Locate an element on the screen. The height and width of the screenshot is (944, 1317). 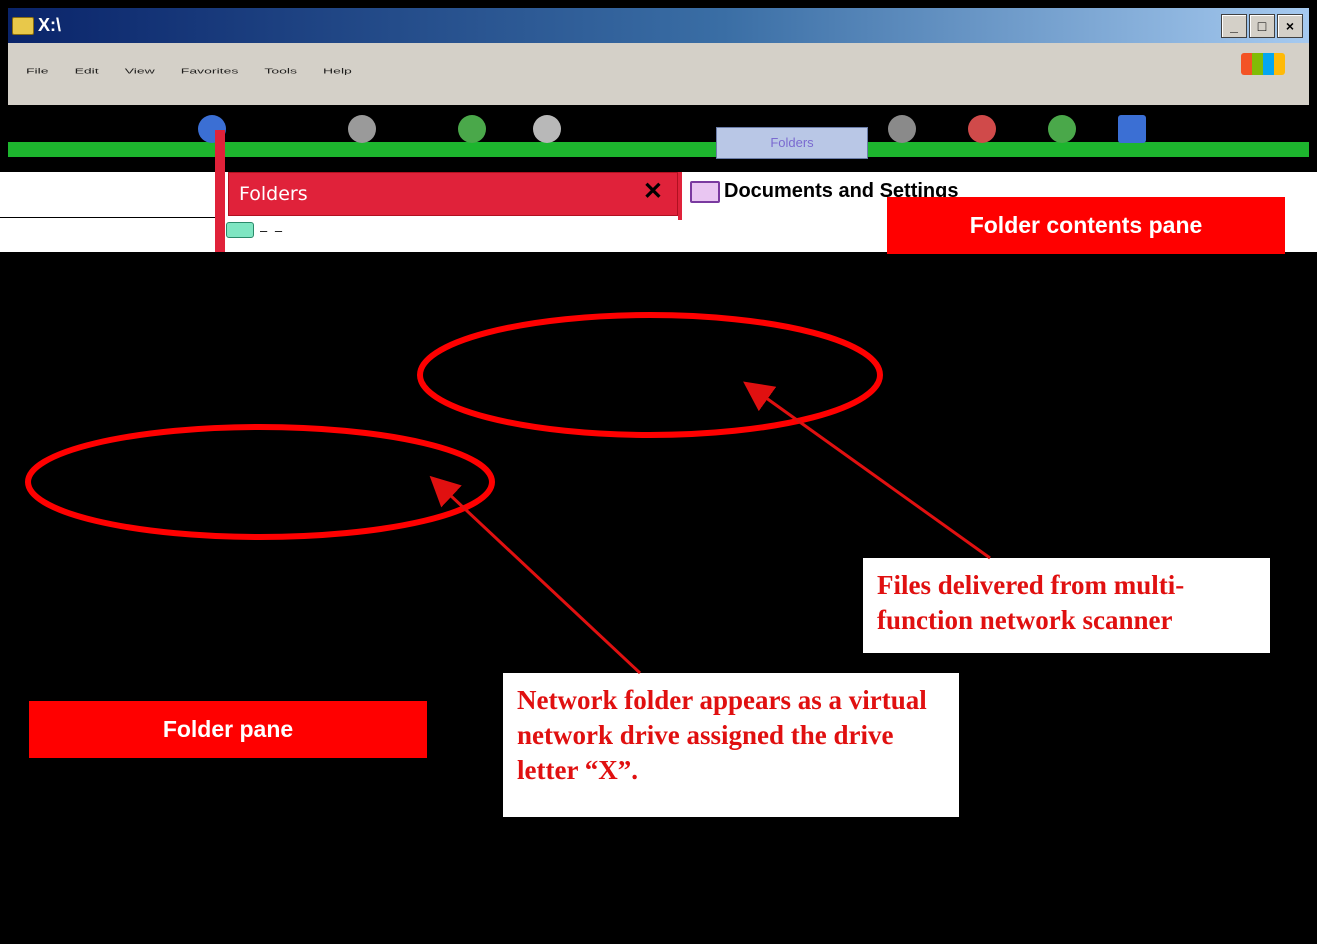
scanner-arrow is located at coordinates (867, 470).